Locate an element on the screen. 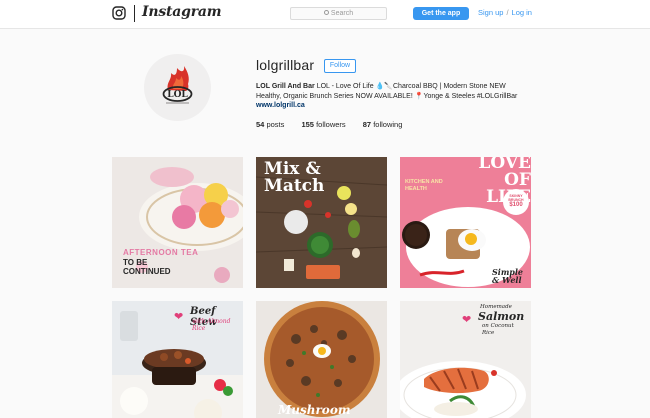 The height and width of the screenshot is (418, 650). stat-followers: 155 followers is located at coordinates (323, 124).